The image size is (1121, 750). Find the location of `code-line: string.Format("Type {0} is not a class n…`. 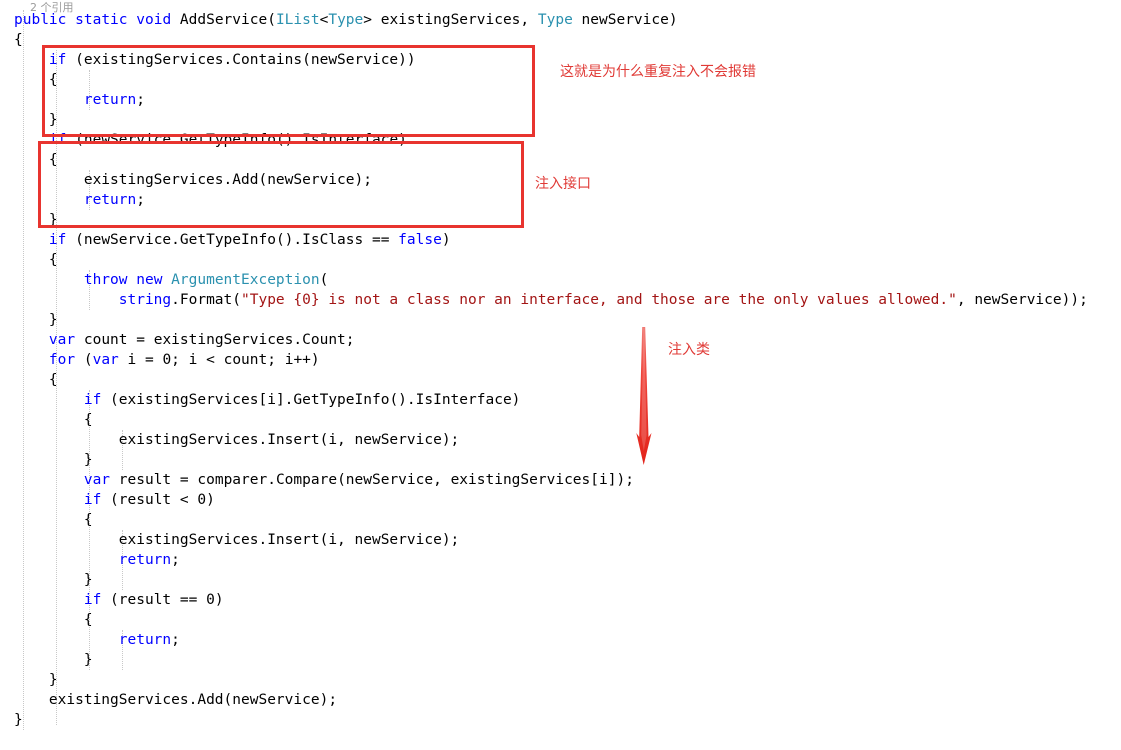

code-line: string.Format("Type {0} is not a class n… is located at coordinates (560, 300).